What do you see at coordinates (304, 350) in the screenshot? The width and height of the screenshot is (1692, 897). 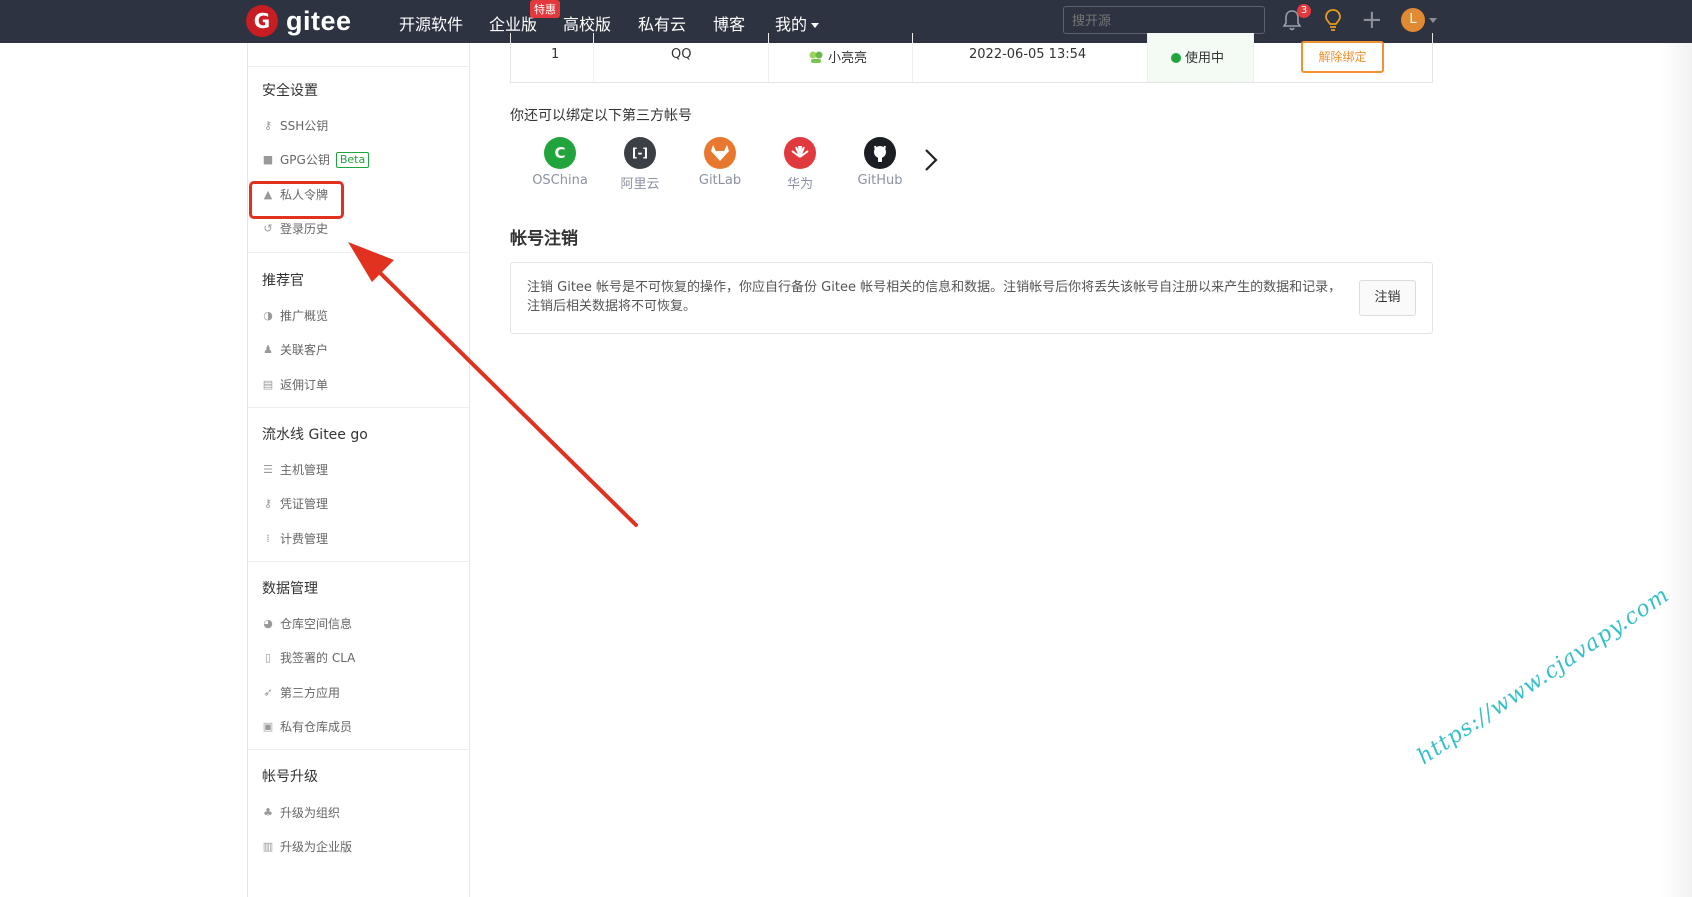 I see `sidebar-item-label: 关联客户` at bounding box center [304, 350].